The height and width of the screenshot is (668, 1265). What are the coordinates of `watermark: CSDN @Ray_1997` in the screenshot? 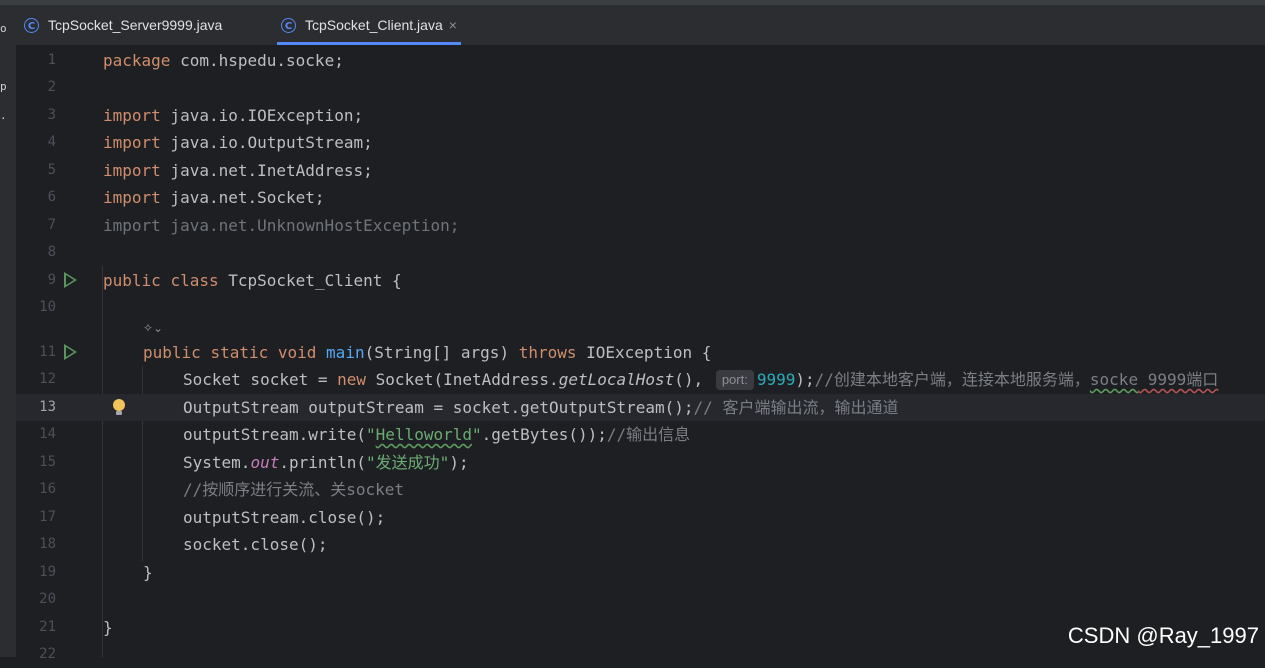 It's located at (1163, 635).